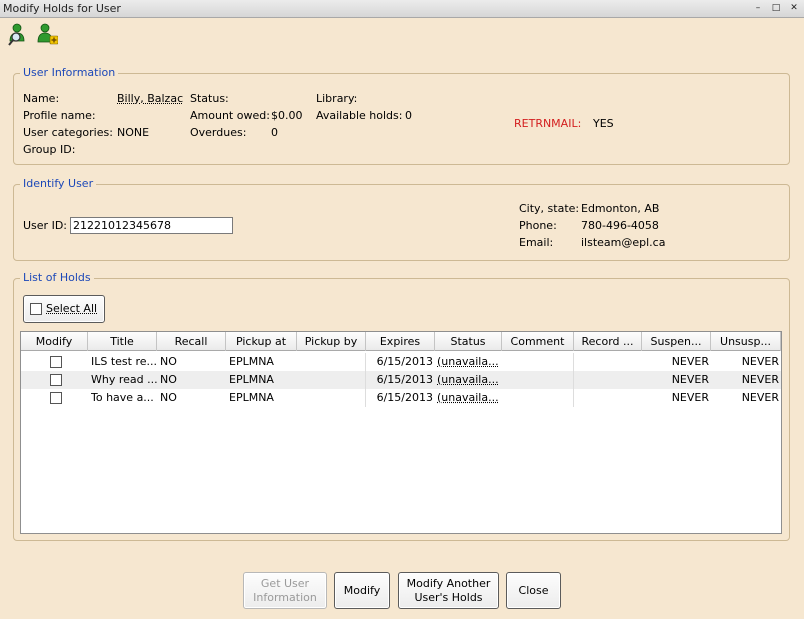  Describe the element at coordinates (62, 8) in the screenshot. I see `window-title: Modify Holds for User` at that location.